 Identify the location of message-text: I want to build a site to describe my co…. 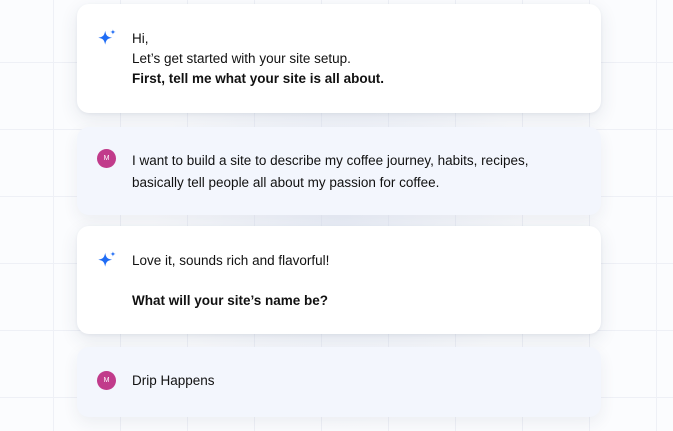
(356, 172).